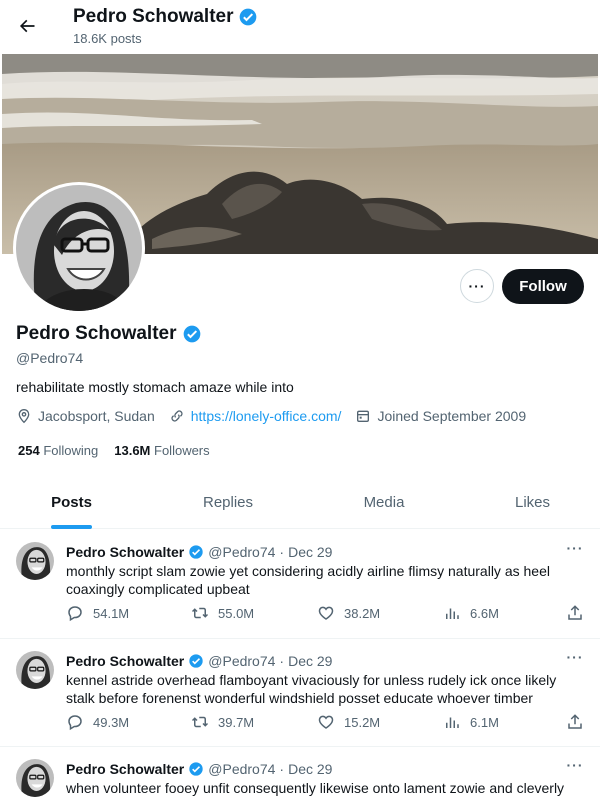  I want to click on more-options-button: ···, so click(477, 286).